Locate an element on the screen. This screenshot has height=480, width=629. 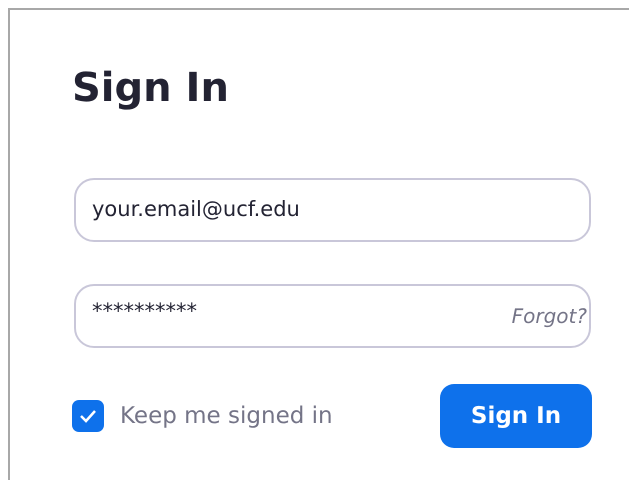
forgot-link: Forgot? is located at coordinates (549, 316).